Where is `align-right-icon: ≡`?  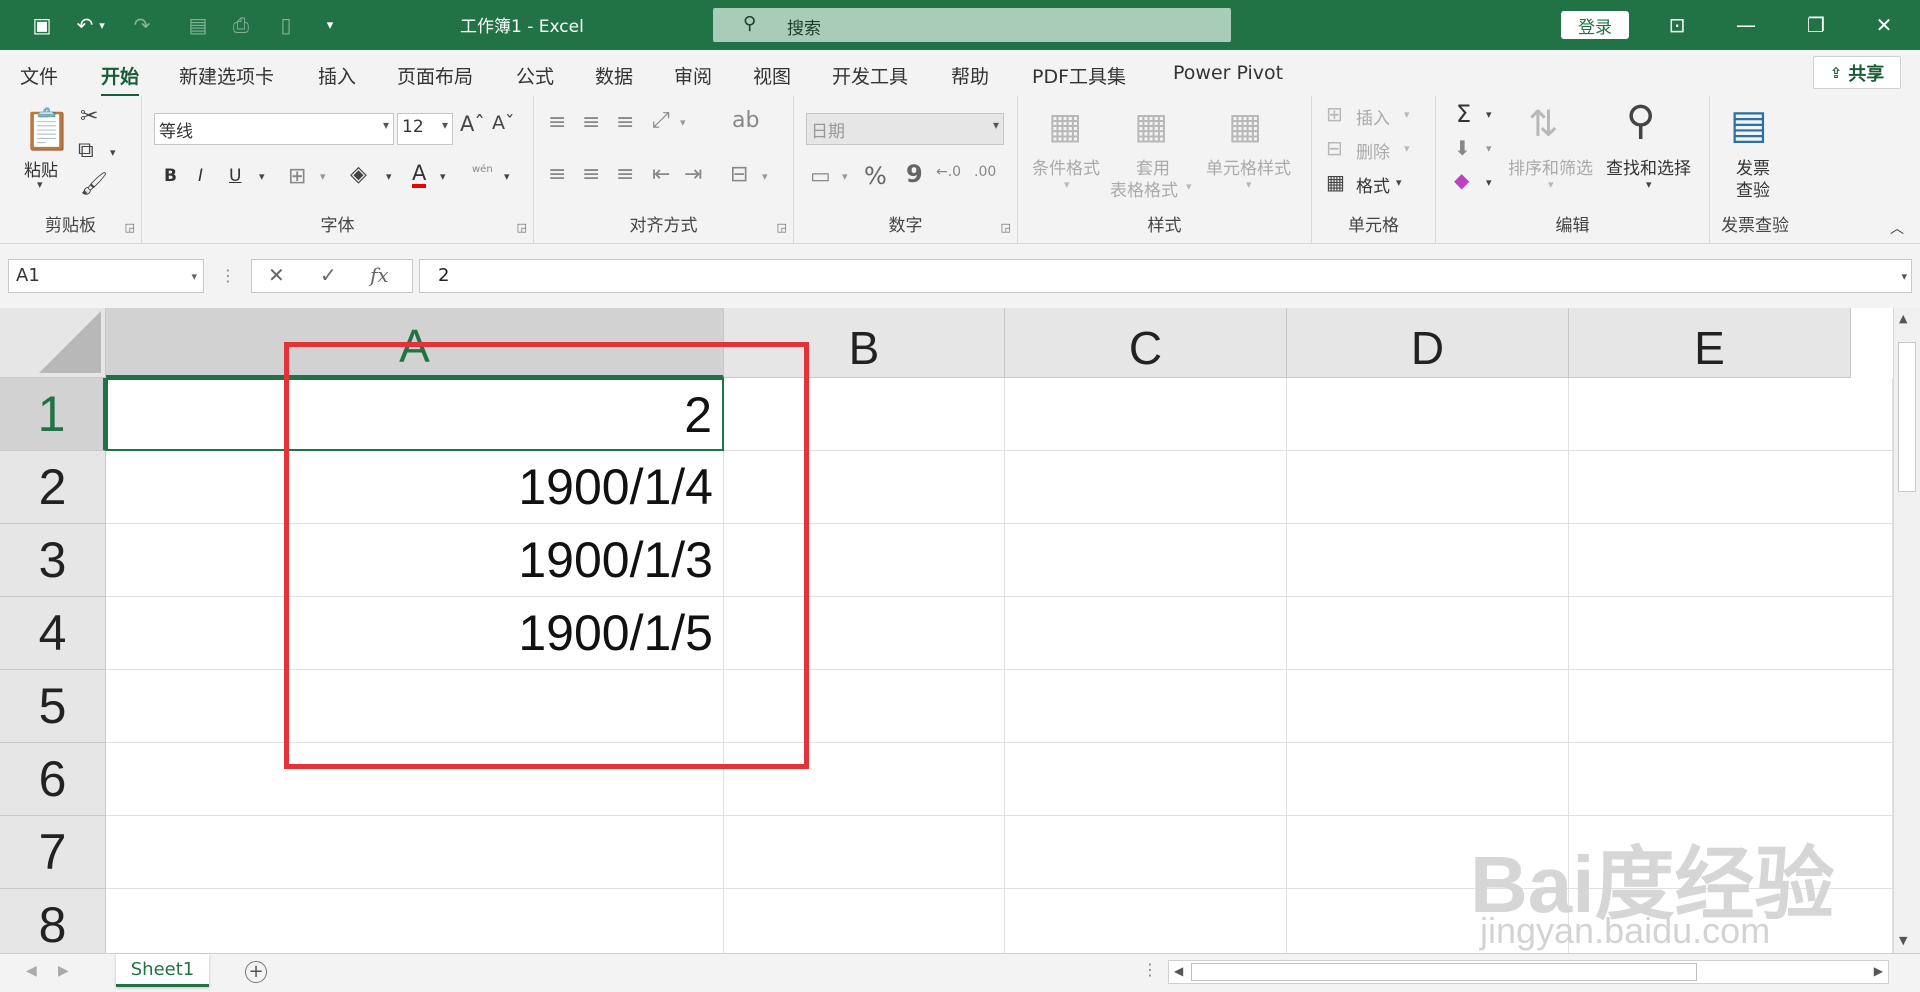
align-right-icon: ≡ is located at coordinates (625, 174).